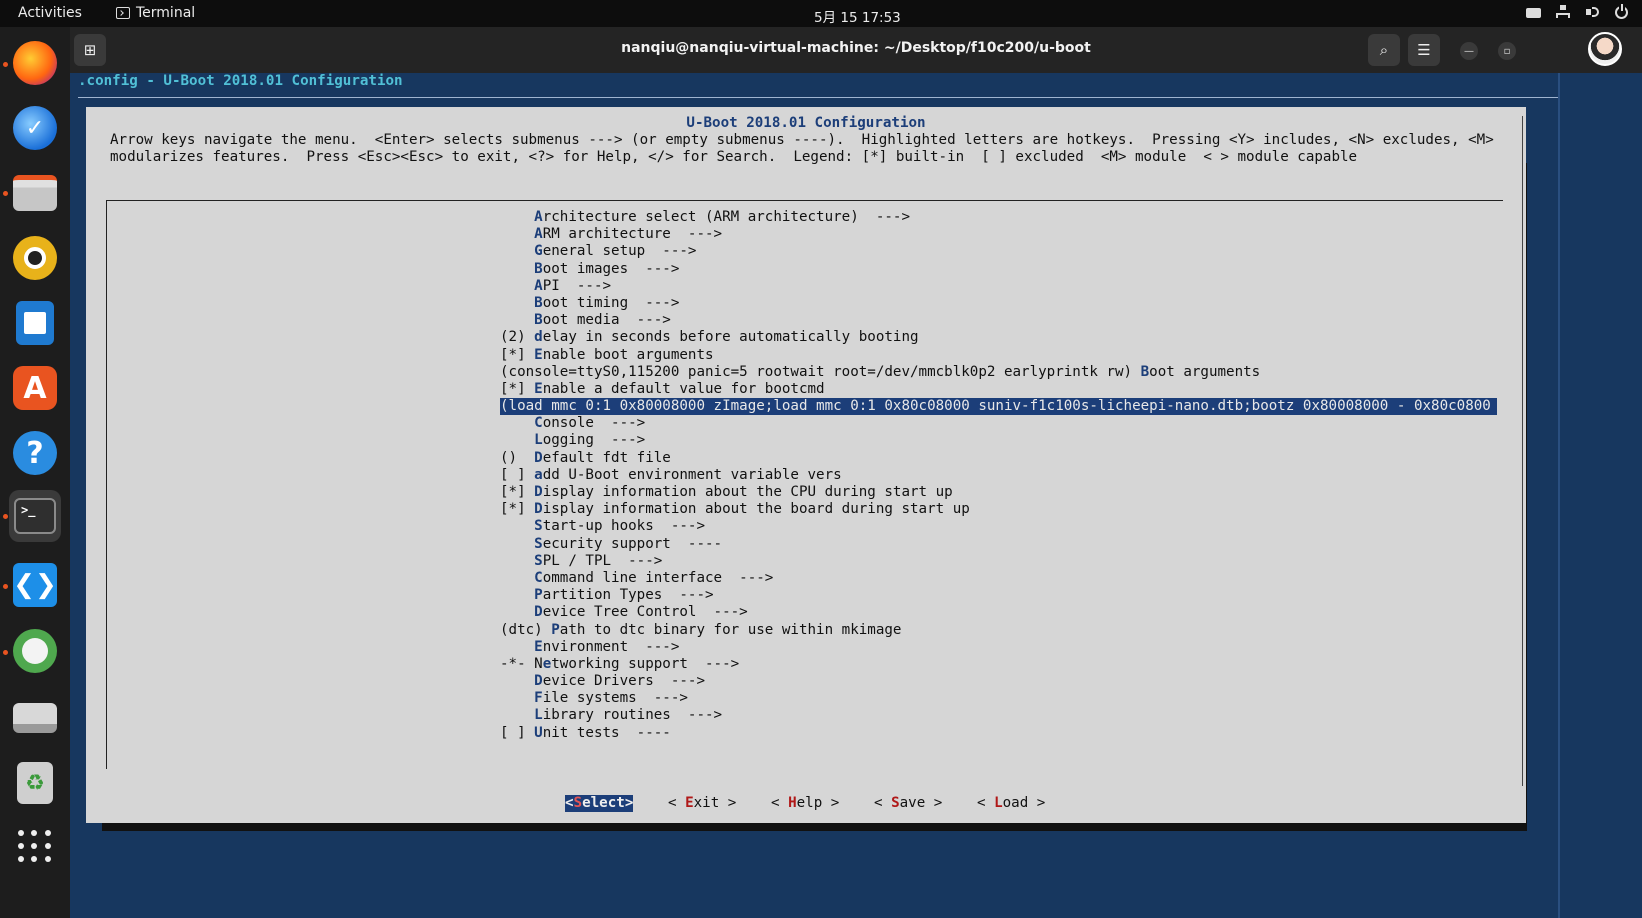 The height and width of the screenshot is (918, 1642). What do you see at coordinates (35, 516) in the screenshot?
I see `dock-terminal: >_` at bounding box center [35, 516].